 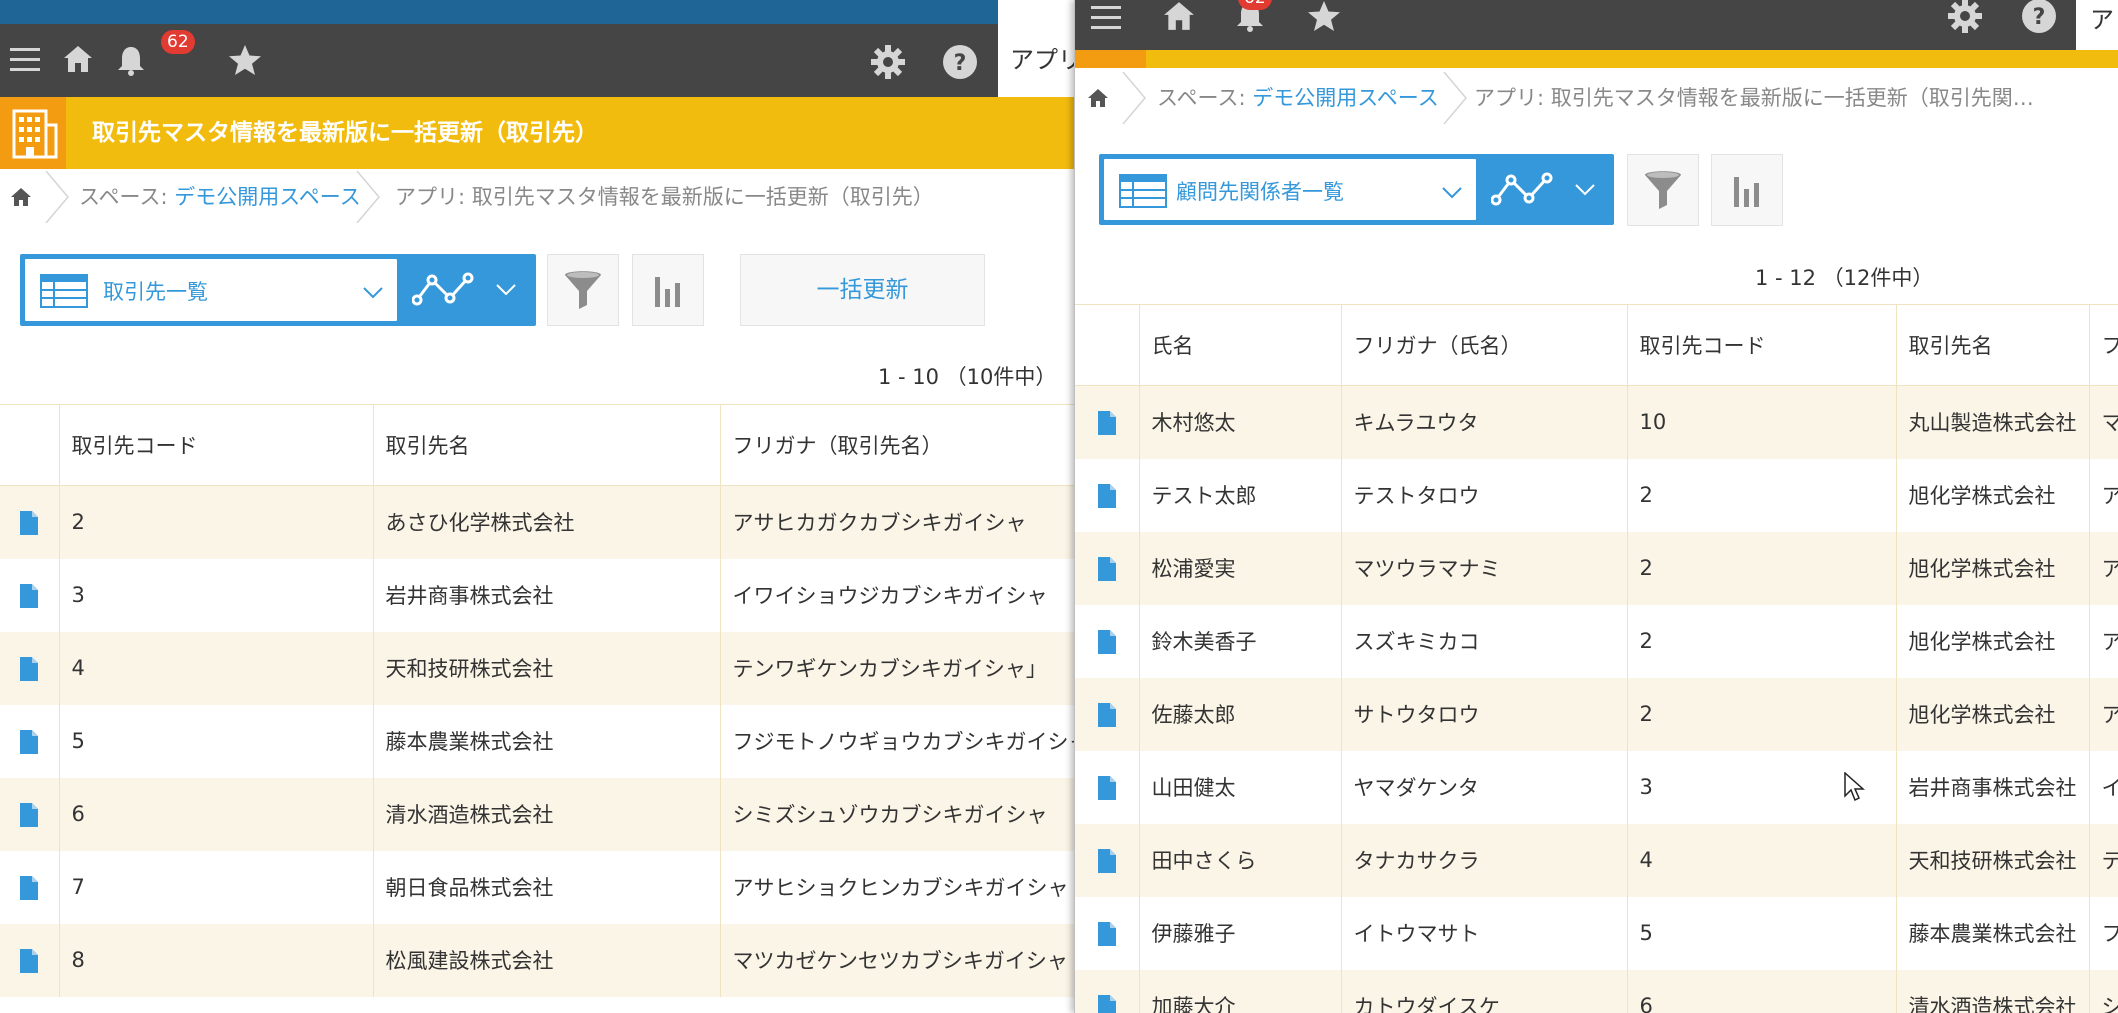 I want to click on graph-icon, so click(x=1522, y=189).